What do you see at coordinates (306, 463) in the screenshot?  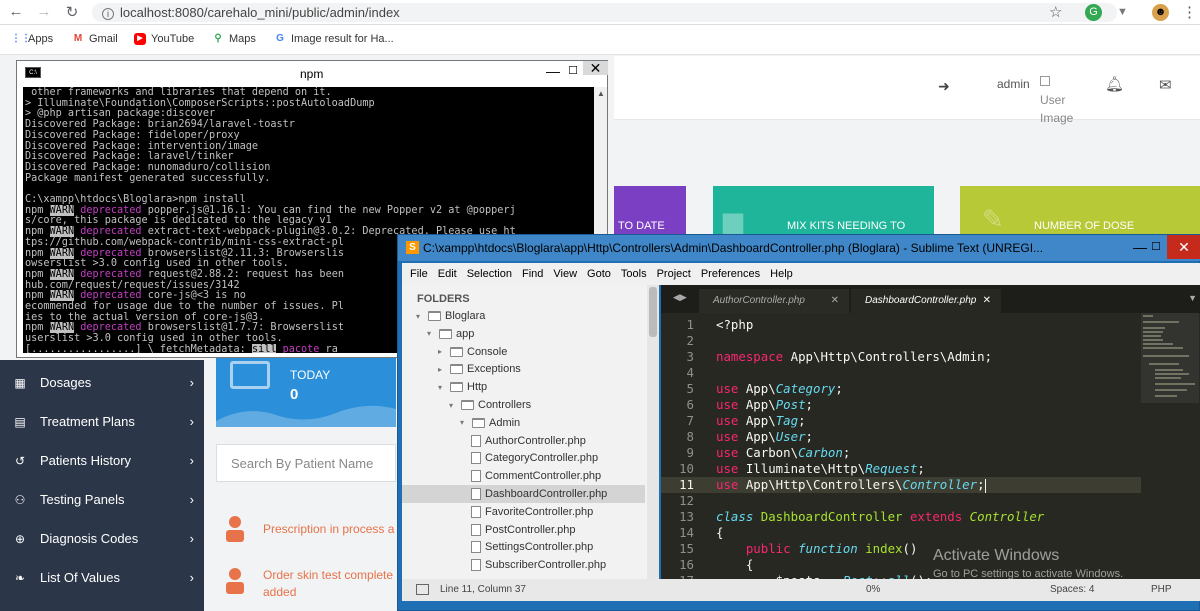 I see `patient-search-input: Search By Patient Name` at bounding box center [306, 463].